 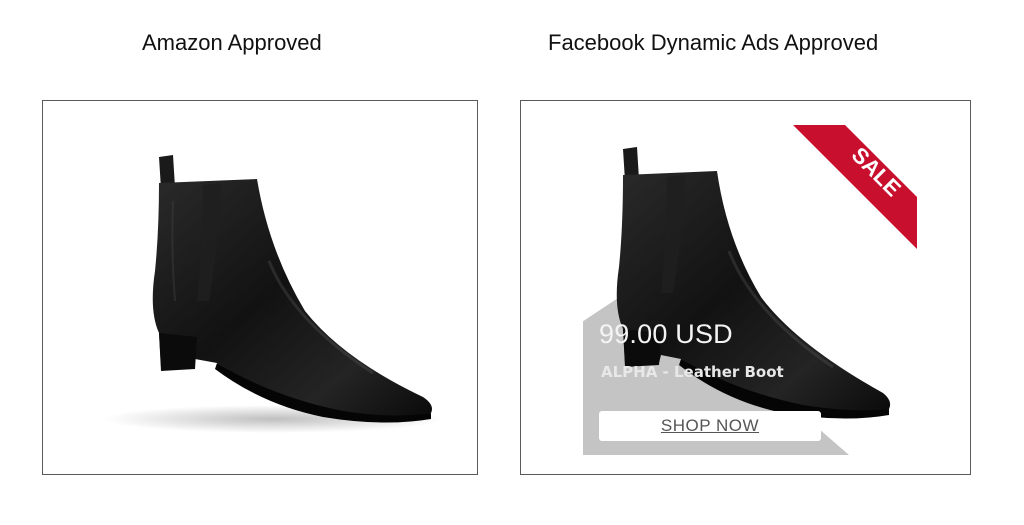 What do you see at coordinates (692, 372) in the screenshot?
I see `product-name: ALPHA - Leather Boot` at bounding box center [692, 372].